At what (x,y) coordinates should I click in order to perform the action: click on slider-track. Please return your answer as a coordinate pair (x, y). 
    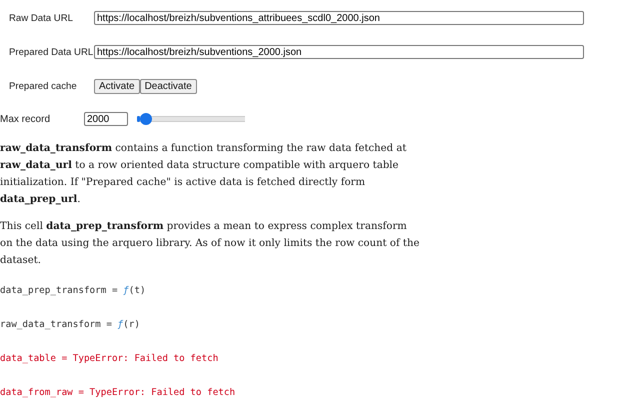
    Looking at the image, I should click on (191, 119).